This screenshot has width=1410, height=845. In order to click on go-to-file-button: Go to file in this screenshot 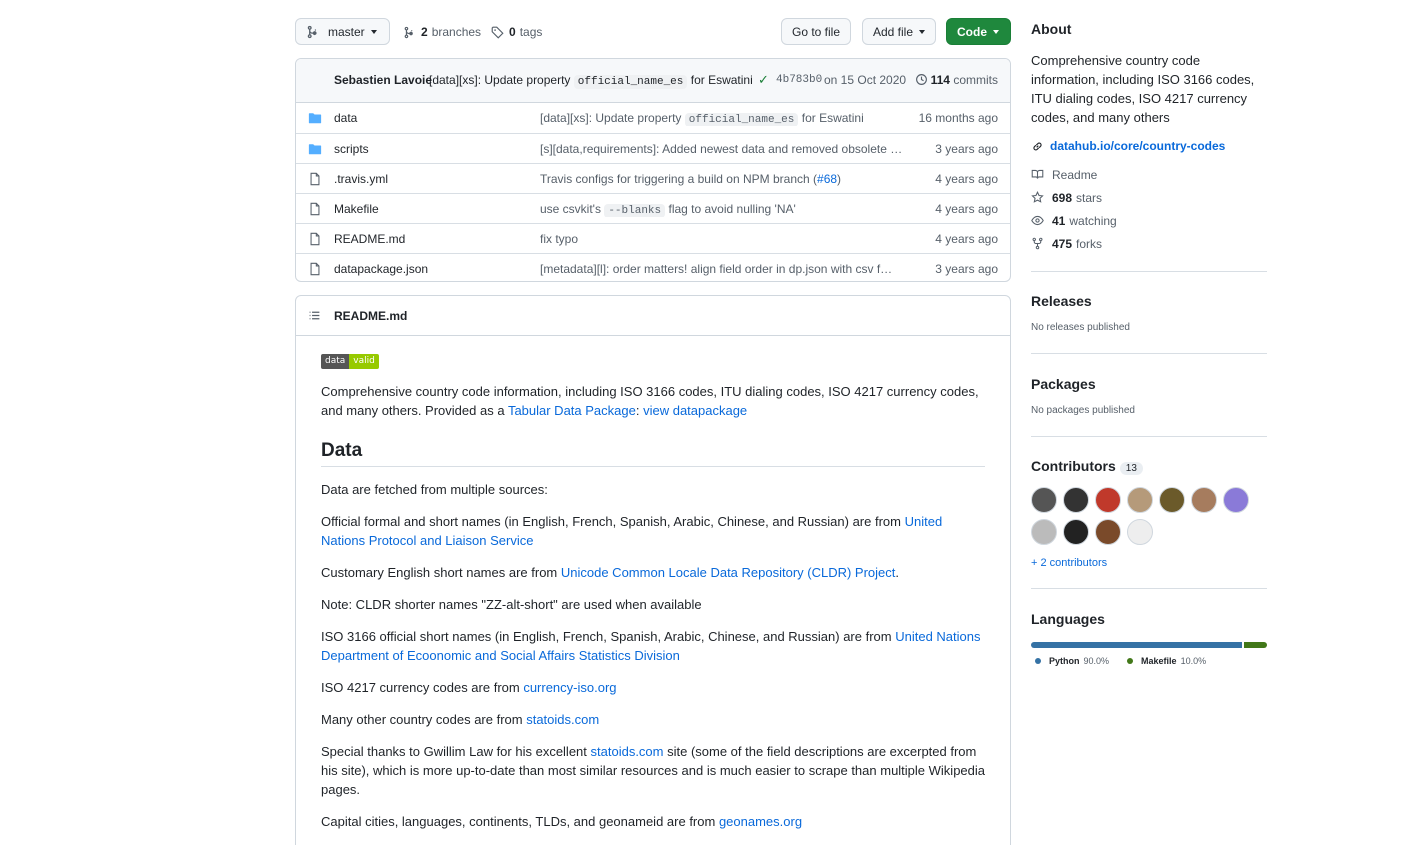, I will do `click(816, 31)`.